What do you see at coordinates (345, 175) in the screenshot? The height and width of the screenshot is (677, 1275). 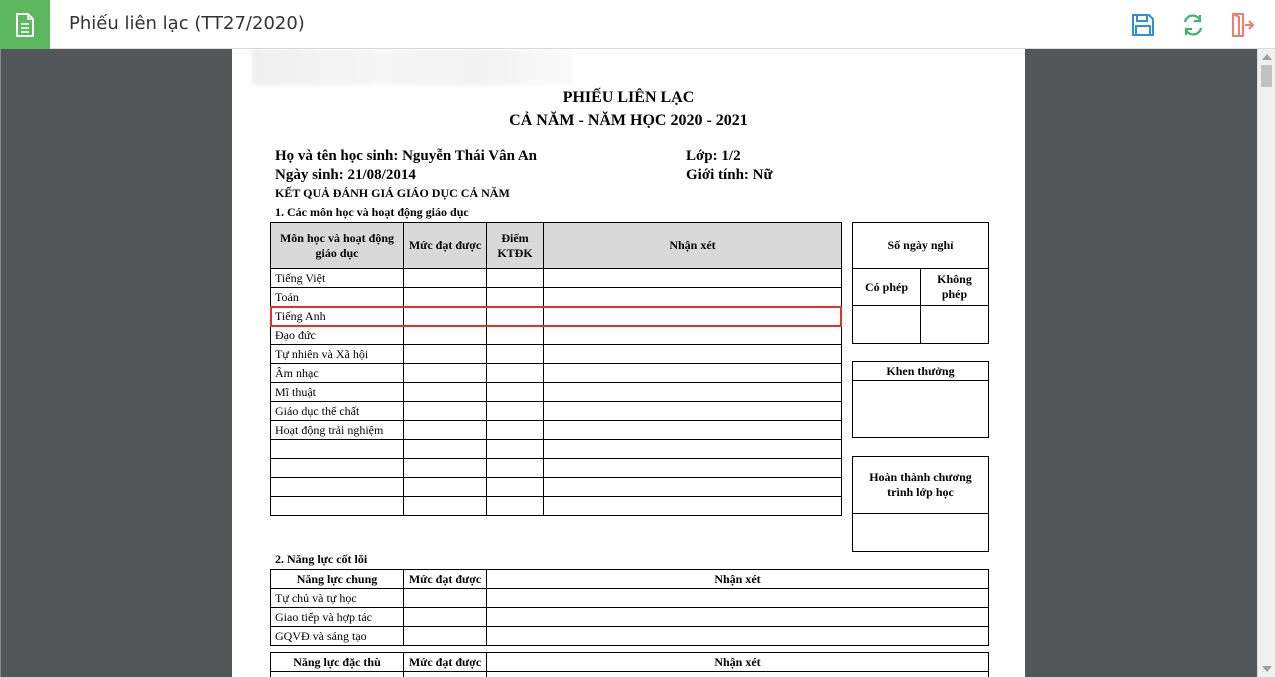 I see `student-dob: Ngày sinh: 21/08/2014` at bounding box center [345, 175].